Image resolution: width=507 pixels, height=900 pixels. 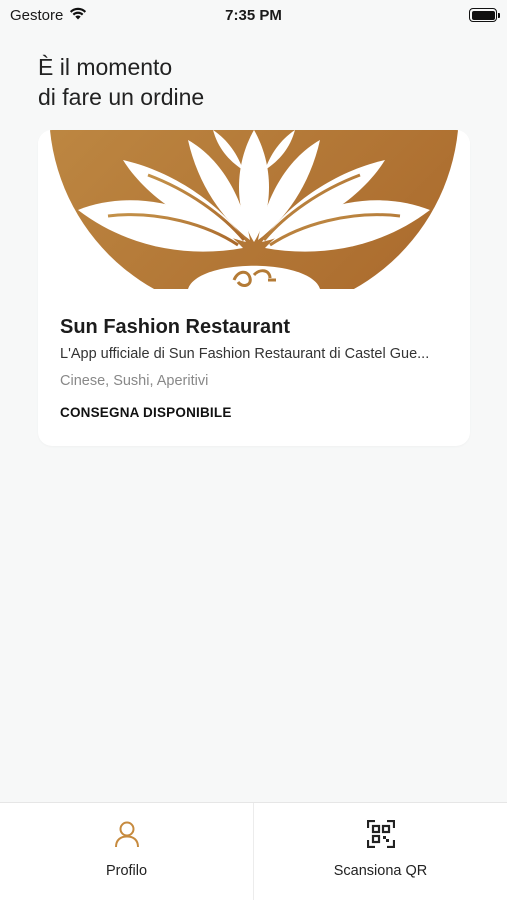 I want to click on page-title-line-2: di fare un ordine, so click(x=121, y=97).